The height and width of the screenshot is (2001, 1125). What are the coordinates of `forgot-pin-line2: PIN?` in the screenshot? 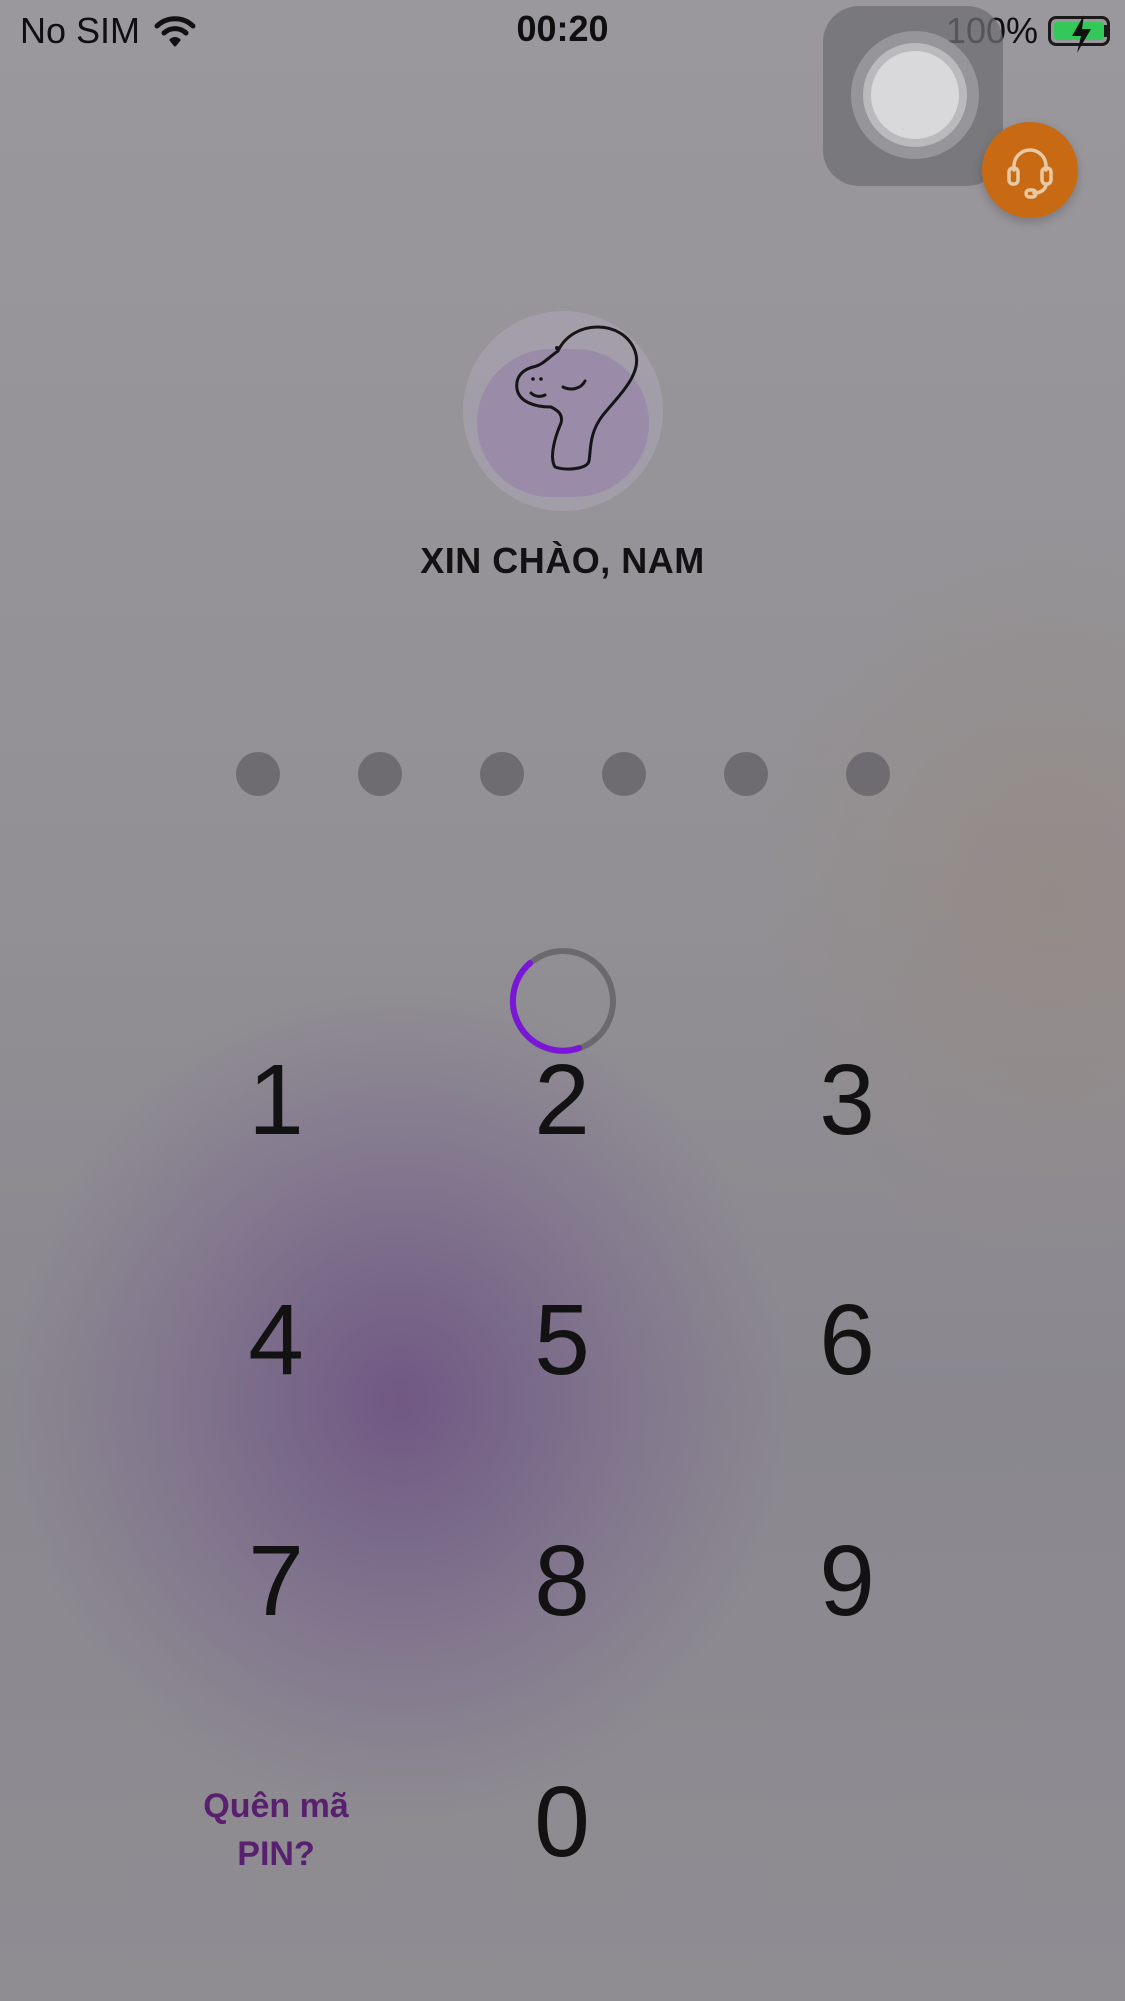 It's located at (276, 1854).